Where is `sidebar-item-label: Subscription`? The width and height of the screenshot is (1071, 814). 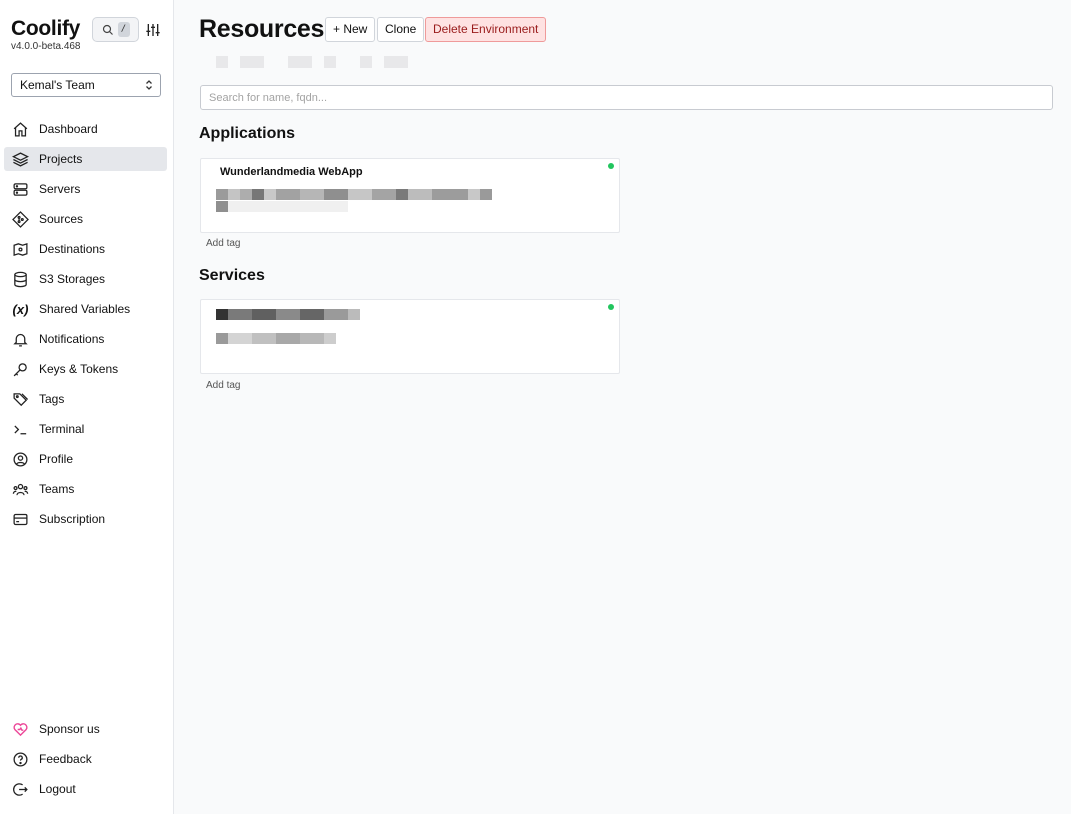
sidebar-item-label: Subscription is located at coordinates (72, 519).